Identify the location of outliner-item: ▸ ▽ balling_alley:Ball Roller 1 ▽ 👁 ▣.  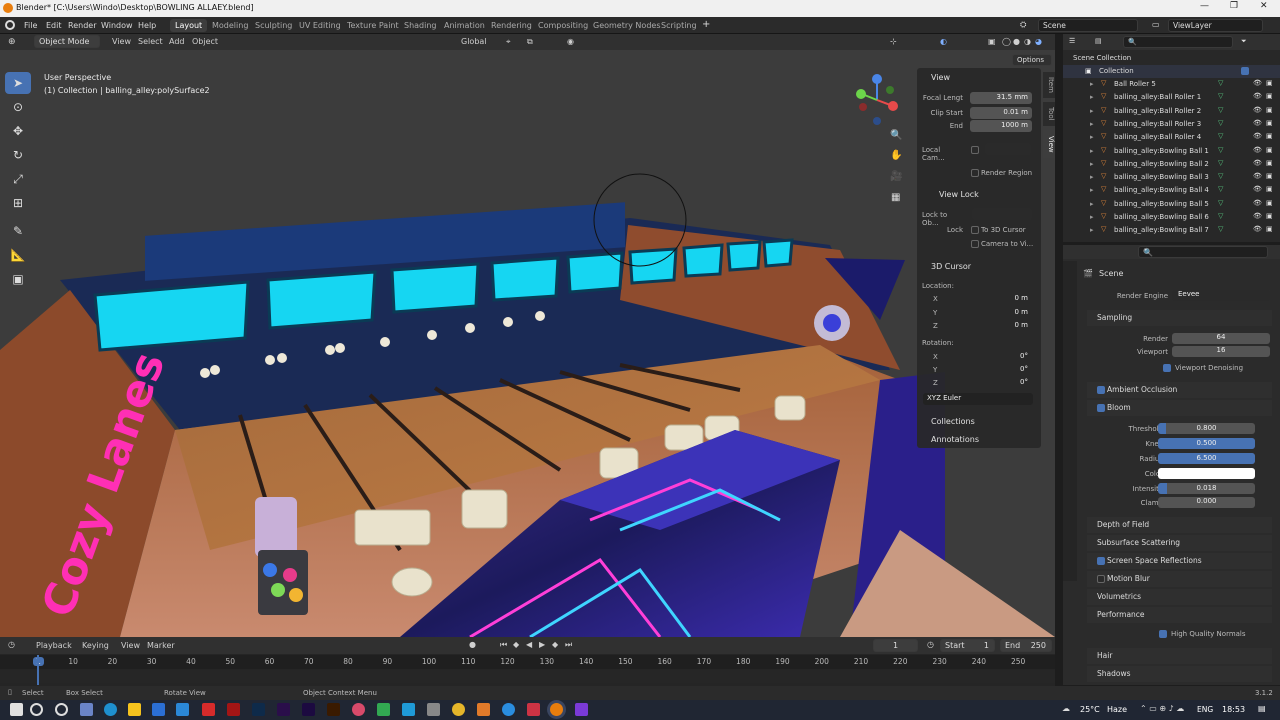
(1171, 97).